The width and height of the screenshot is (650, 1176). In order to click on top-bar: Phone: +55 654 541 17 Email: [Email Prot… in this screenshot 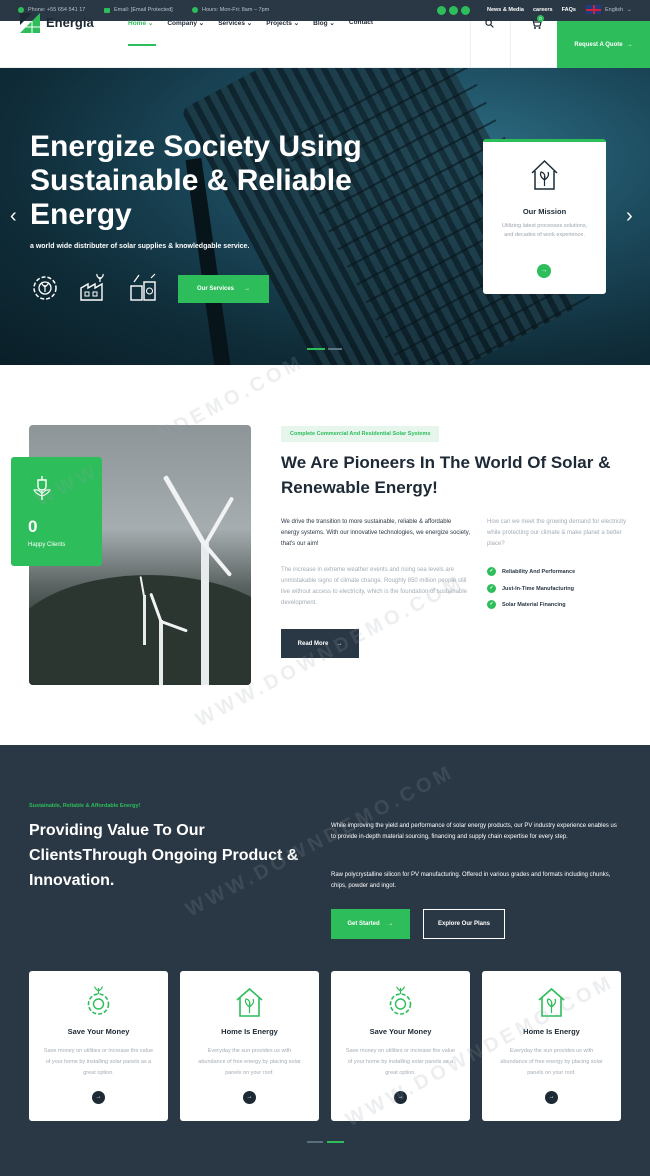, I will do `click(325, 10)`.